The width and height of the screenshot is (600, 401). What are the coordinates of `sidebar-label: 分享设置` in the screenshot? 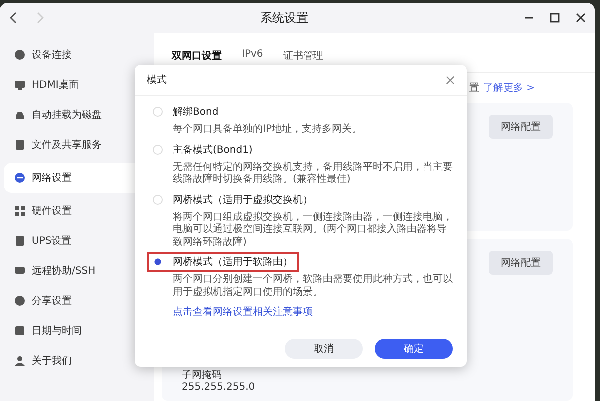 It's located at (52, 301).